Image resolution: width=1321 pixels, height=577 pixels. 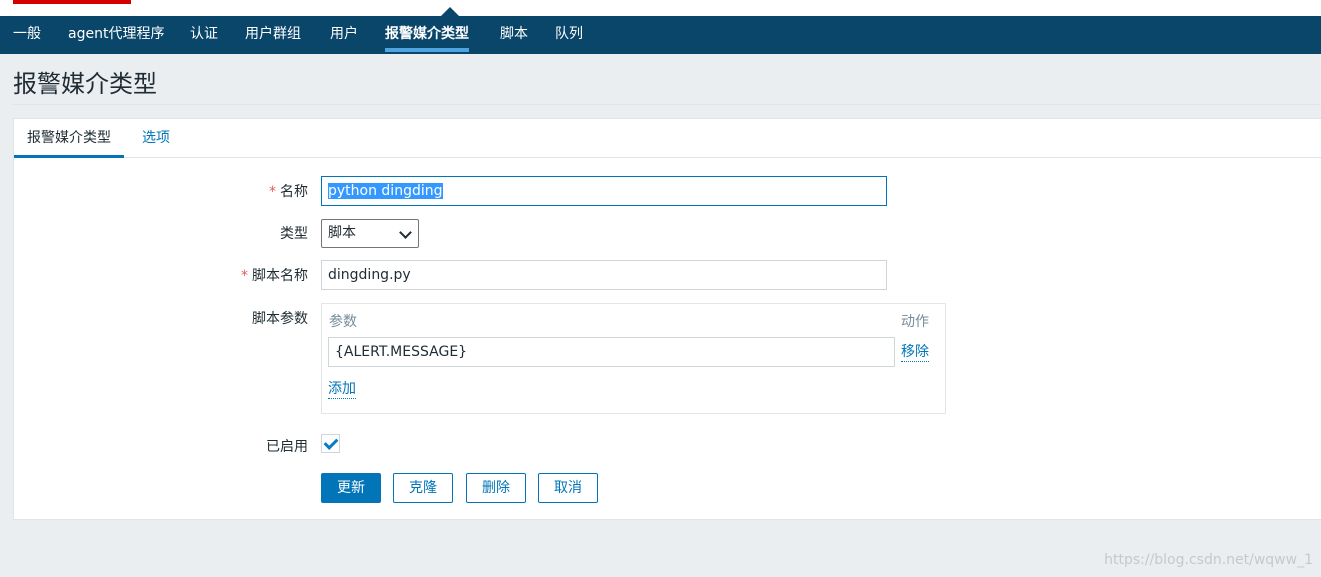 What do you see at coordinates (405, 232) in the screenshot?
I see `chevron-down-icon` at bounding box center [405, 232].